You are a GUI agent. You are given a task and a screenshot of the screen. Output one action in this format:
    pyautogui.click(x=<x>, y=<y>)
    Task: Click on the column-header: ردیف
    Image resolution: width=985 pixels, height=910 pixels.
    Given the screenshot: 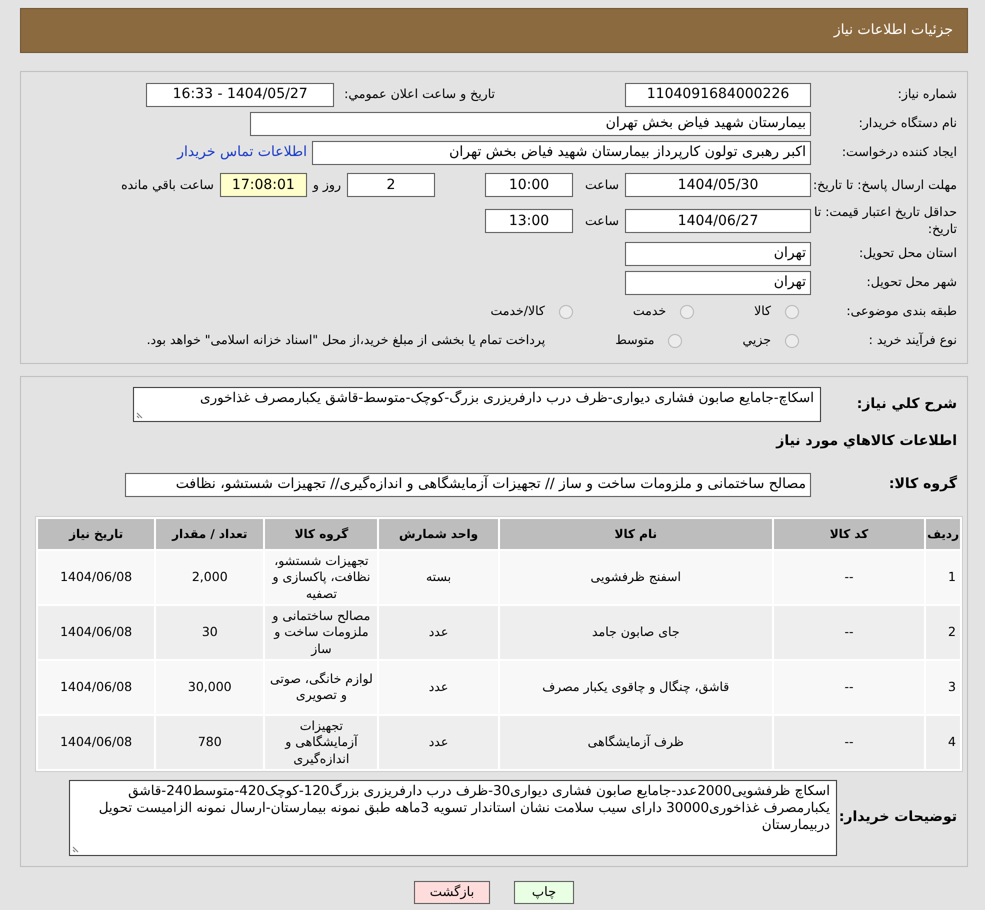 What is the action you would take?
    pyautogui.click(x=943, y=533)
    